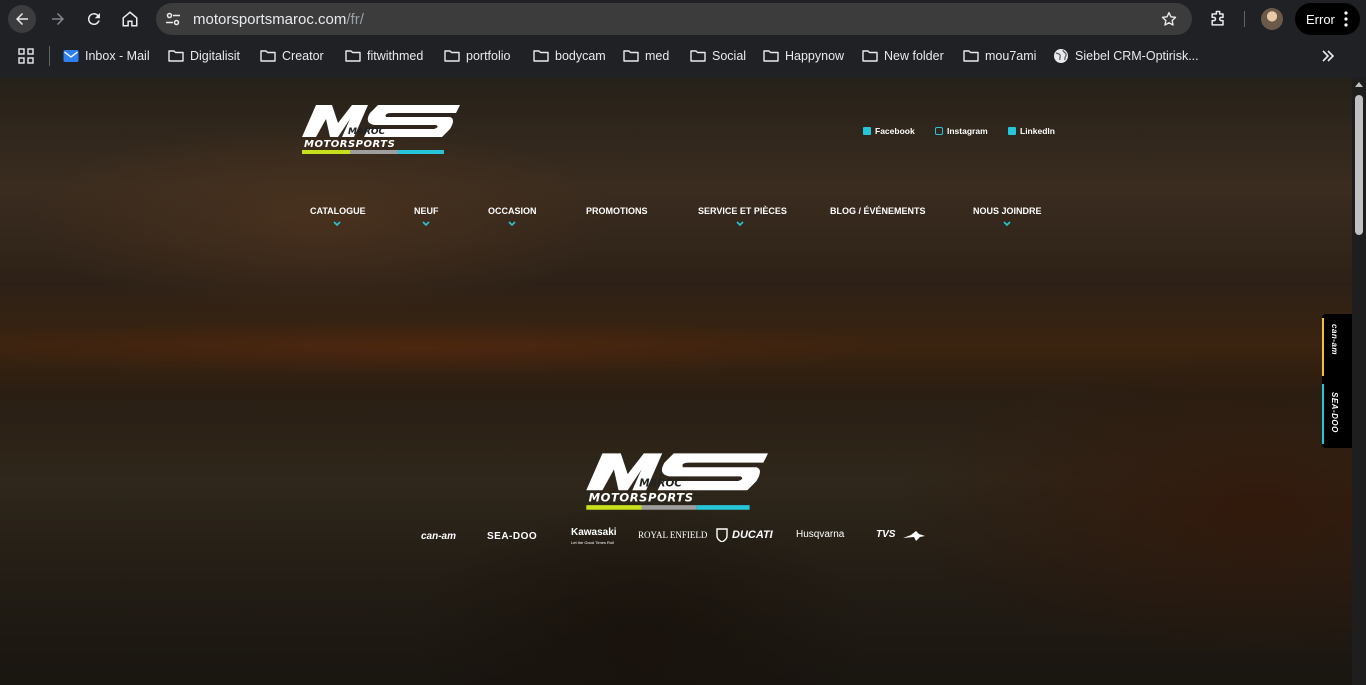 The width and height of the screenshot is (1366, 685). I want to click on profile-error-label: Error, so click(1320, 19).